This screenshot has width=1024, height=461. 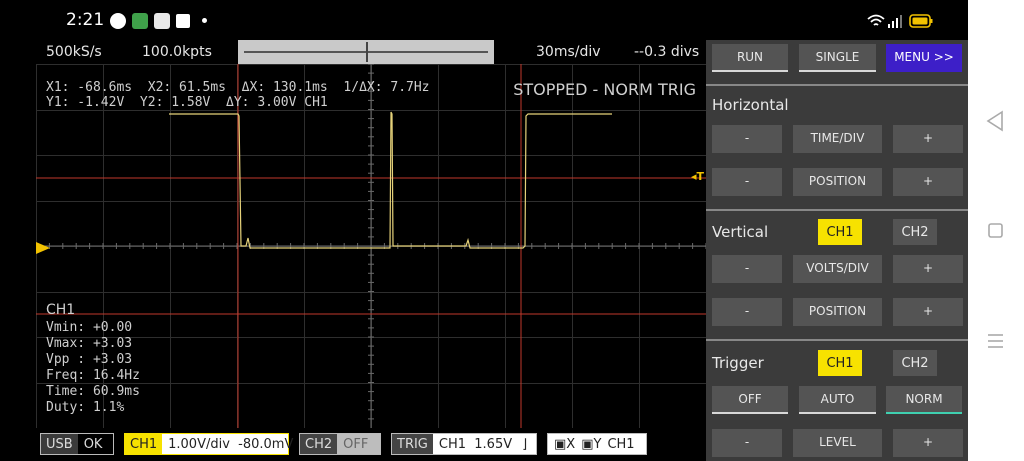 I want to click on vertical-title: Vertical, so click(x=740, y=232).